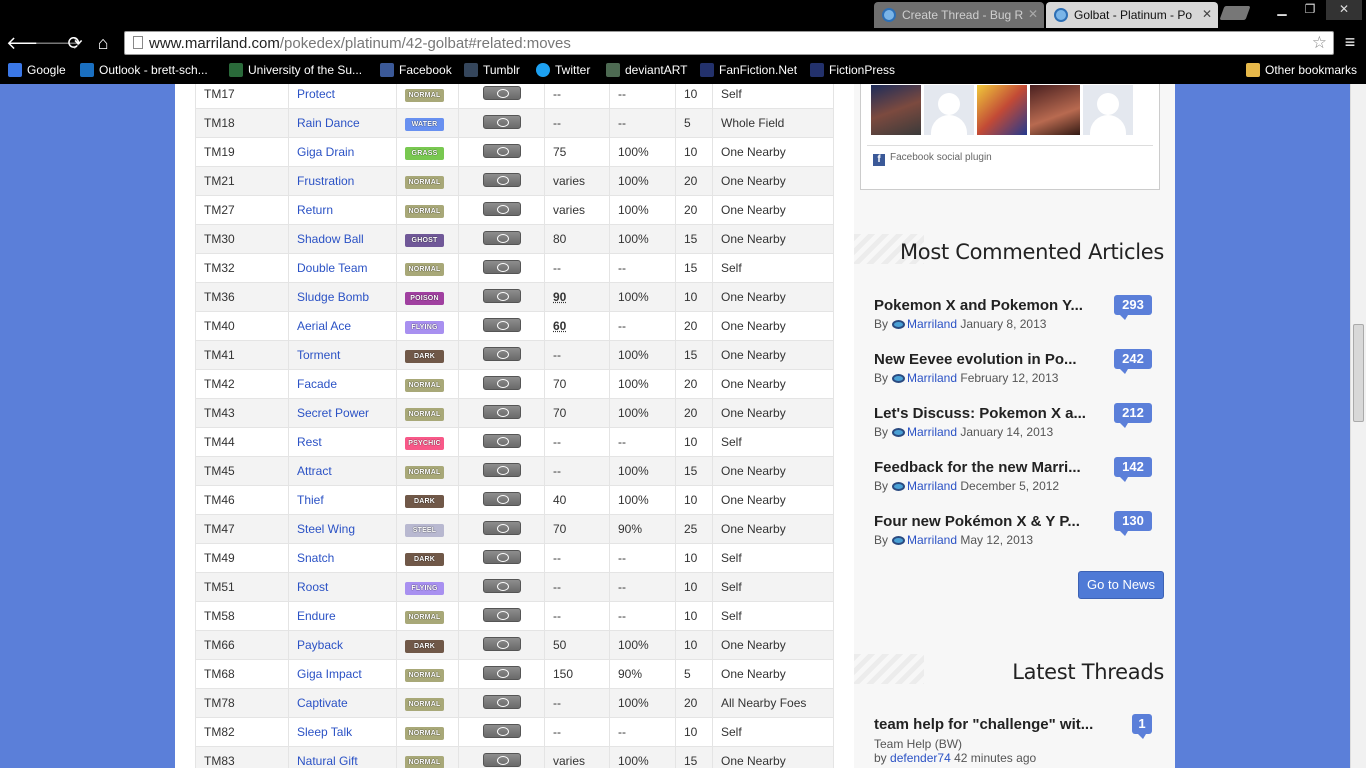  Describe the element at coordinates (1142, 726) in the screenshot. I see `reply-count-badge: 1` at that location.